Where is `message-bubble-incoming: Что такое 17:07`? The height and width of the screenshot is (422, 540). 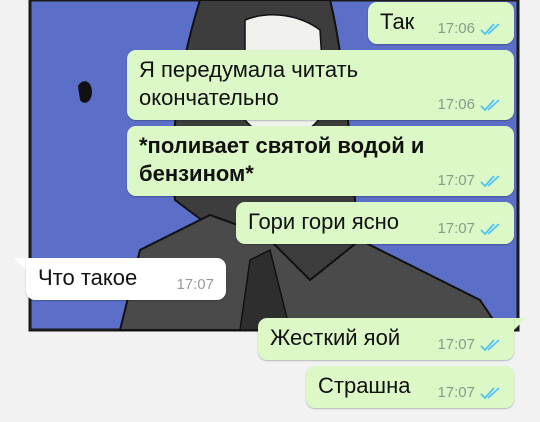
message-bubble-incoming: Что такое 17:07 is located at coordinates (126, 279).